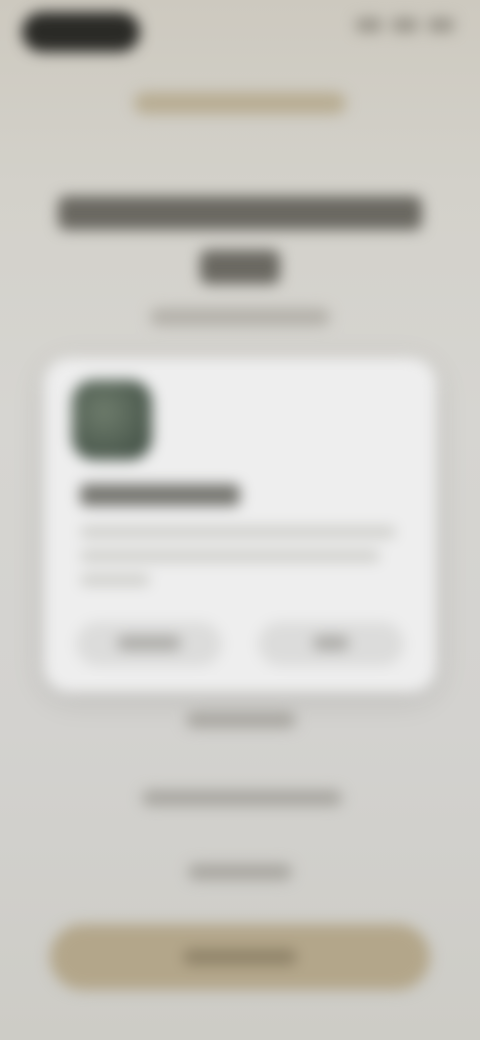 Image resolution: width=480 pixels, height=1040 pixels. Describe the element at coordinates (240, 103) in the screenshot. I see `top-banner` at that location.